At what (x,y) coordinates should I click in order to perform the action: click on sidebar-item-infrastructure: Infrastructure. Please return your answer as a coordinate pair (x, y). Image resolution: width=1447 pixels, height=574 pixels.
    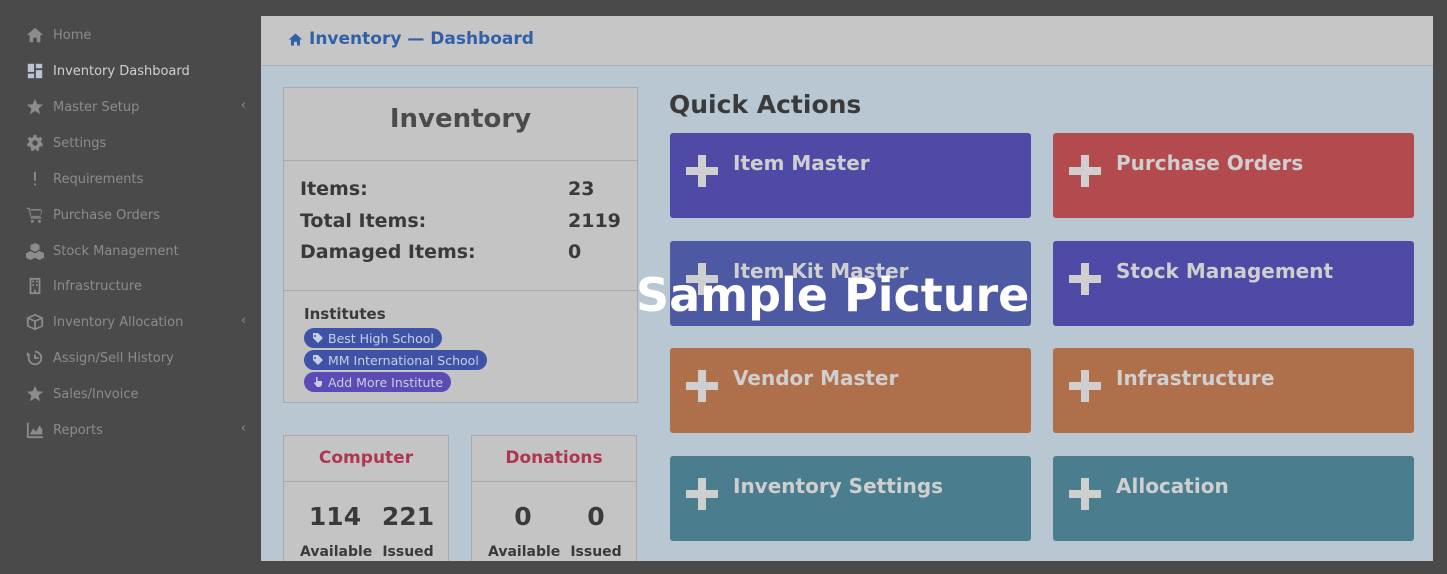
    Looking at the image, I should click on (138, 286).